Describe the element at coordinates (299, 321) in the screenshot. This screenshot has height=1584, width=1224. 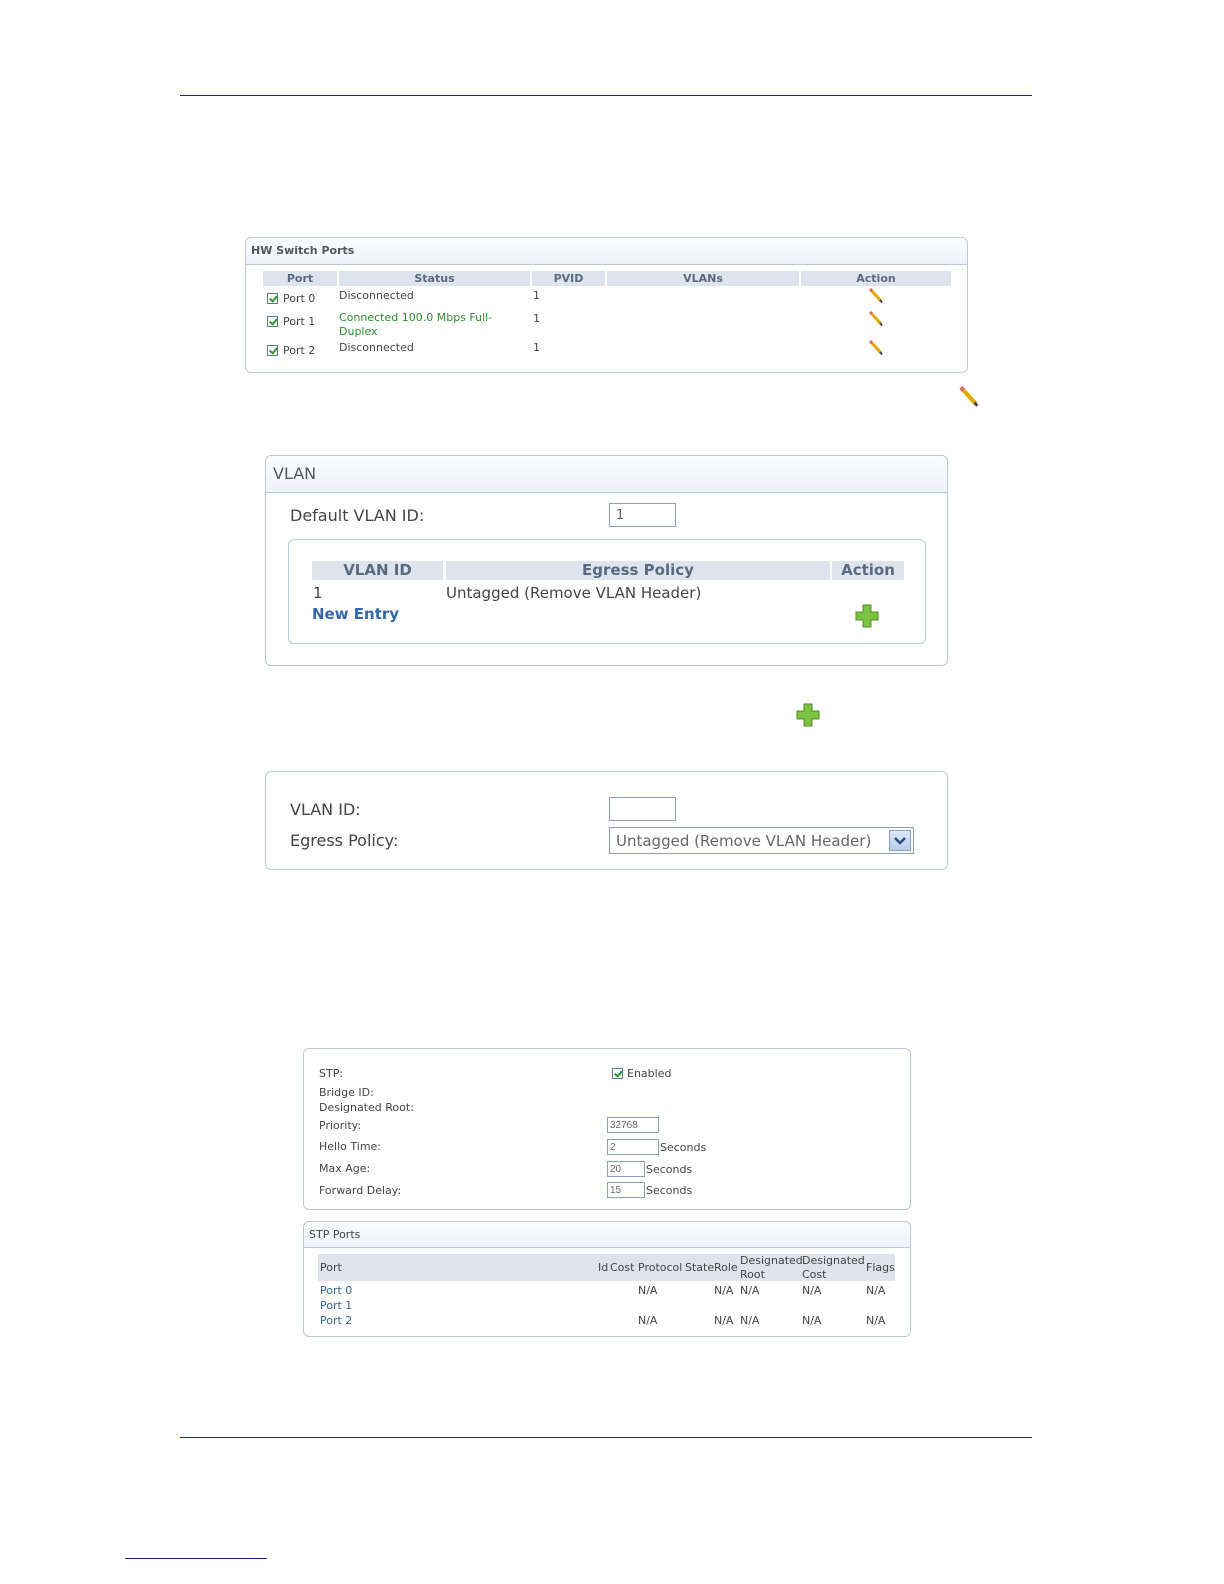
I see `port-name: Port 1` at that location.